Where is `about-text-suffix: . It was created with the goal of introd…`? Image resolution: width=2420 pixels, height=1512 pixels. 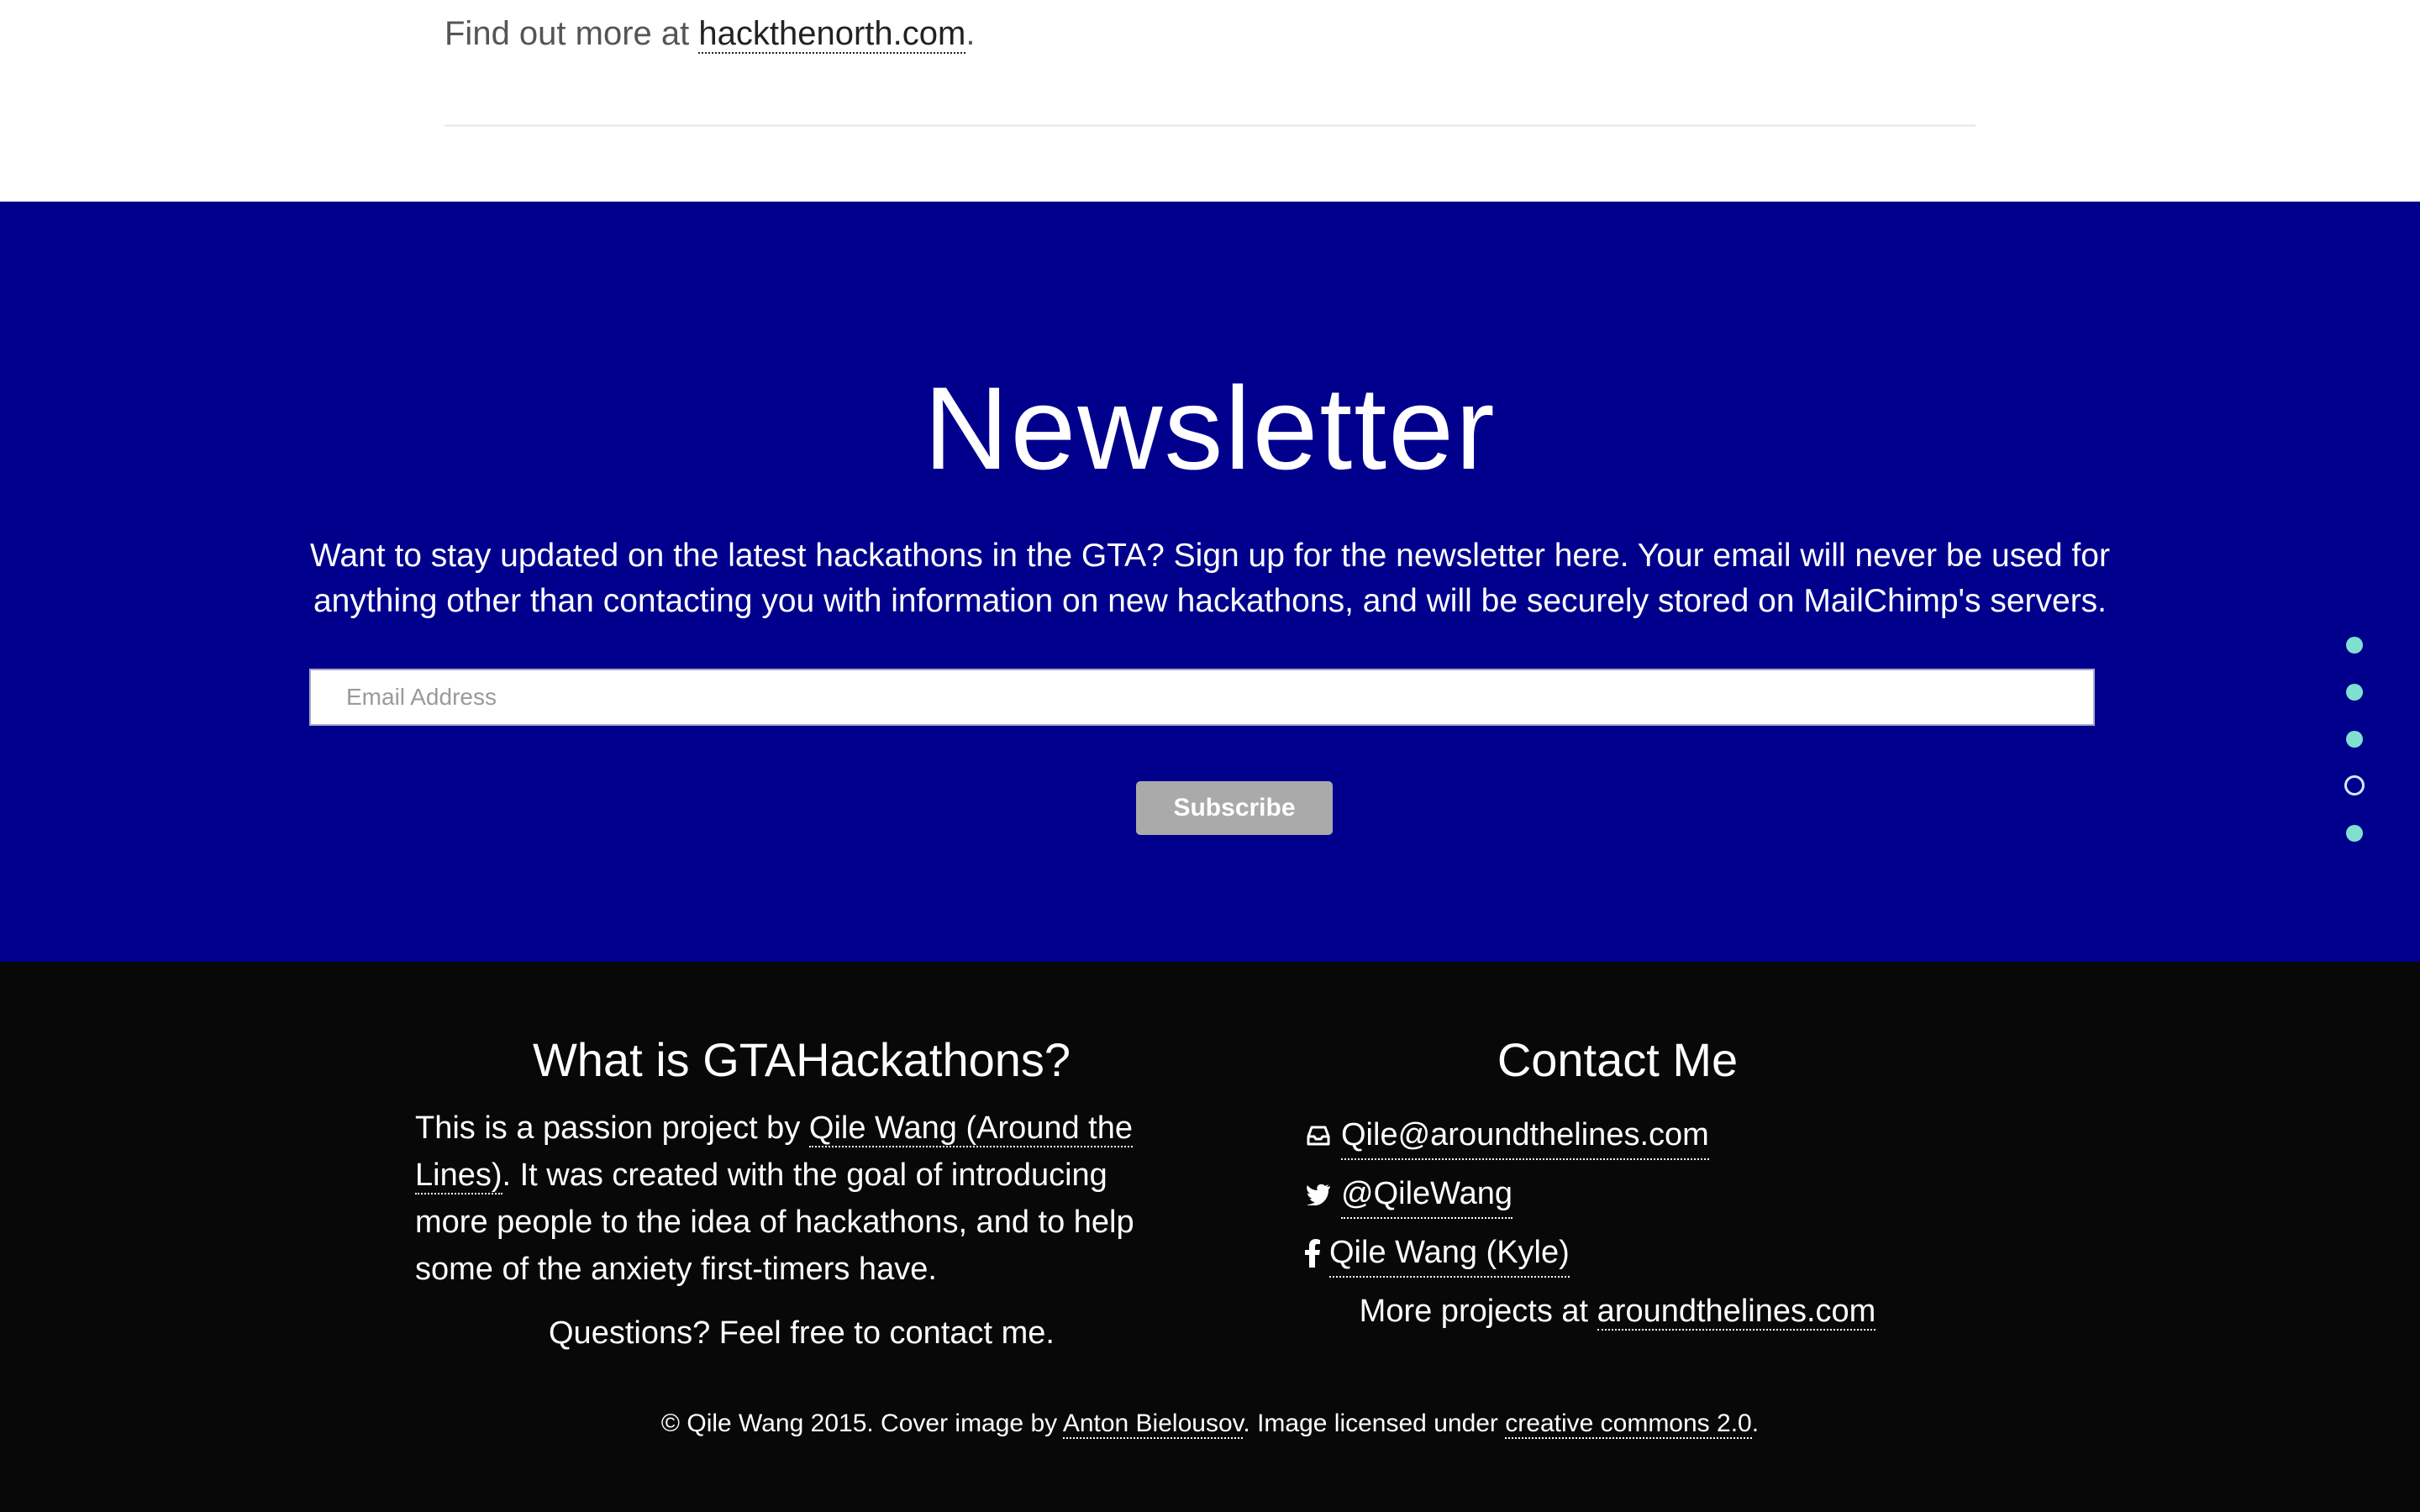 about-text-suffix: . It was created with the goal of introd… is located at coordinates (774, 1222).